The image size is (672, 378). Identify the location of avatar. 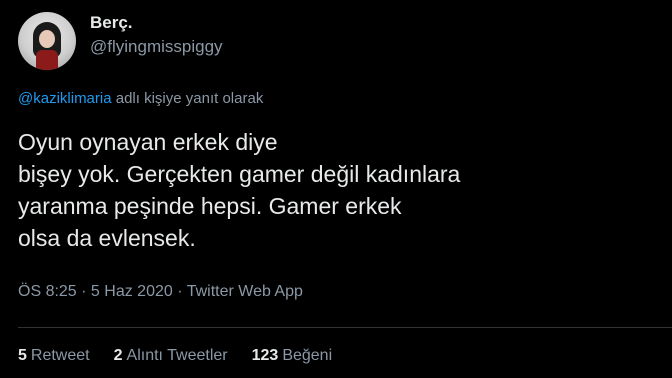
(47, 41).